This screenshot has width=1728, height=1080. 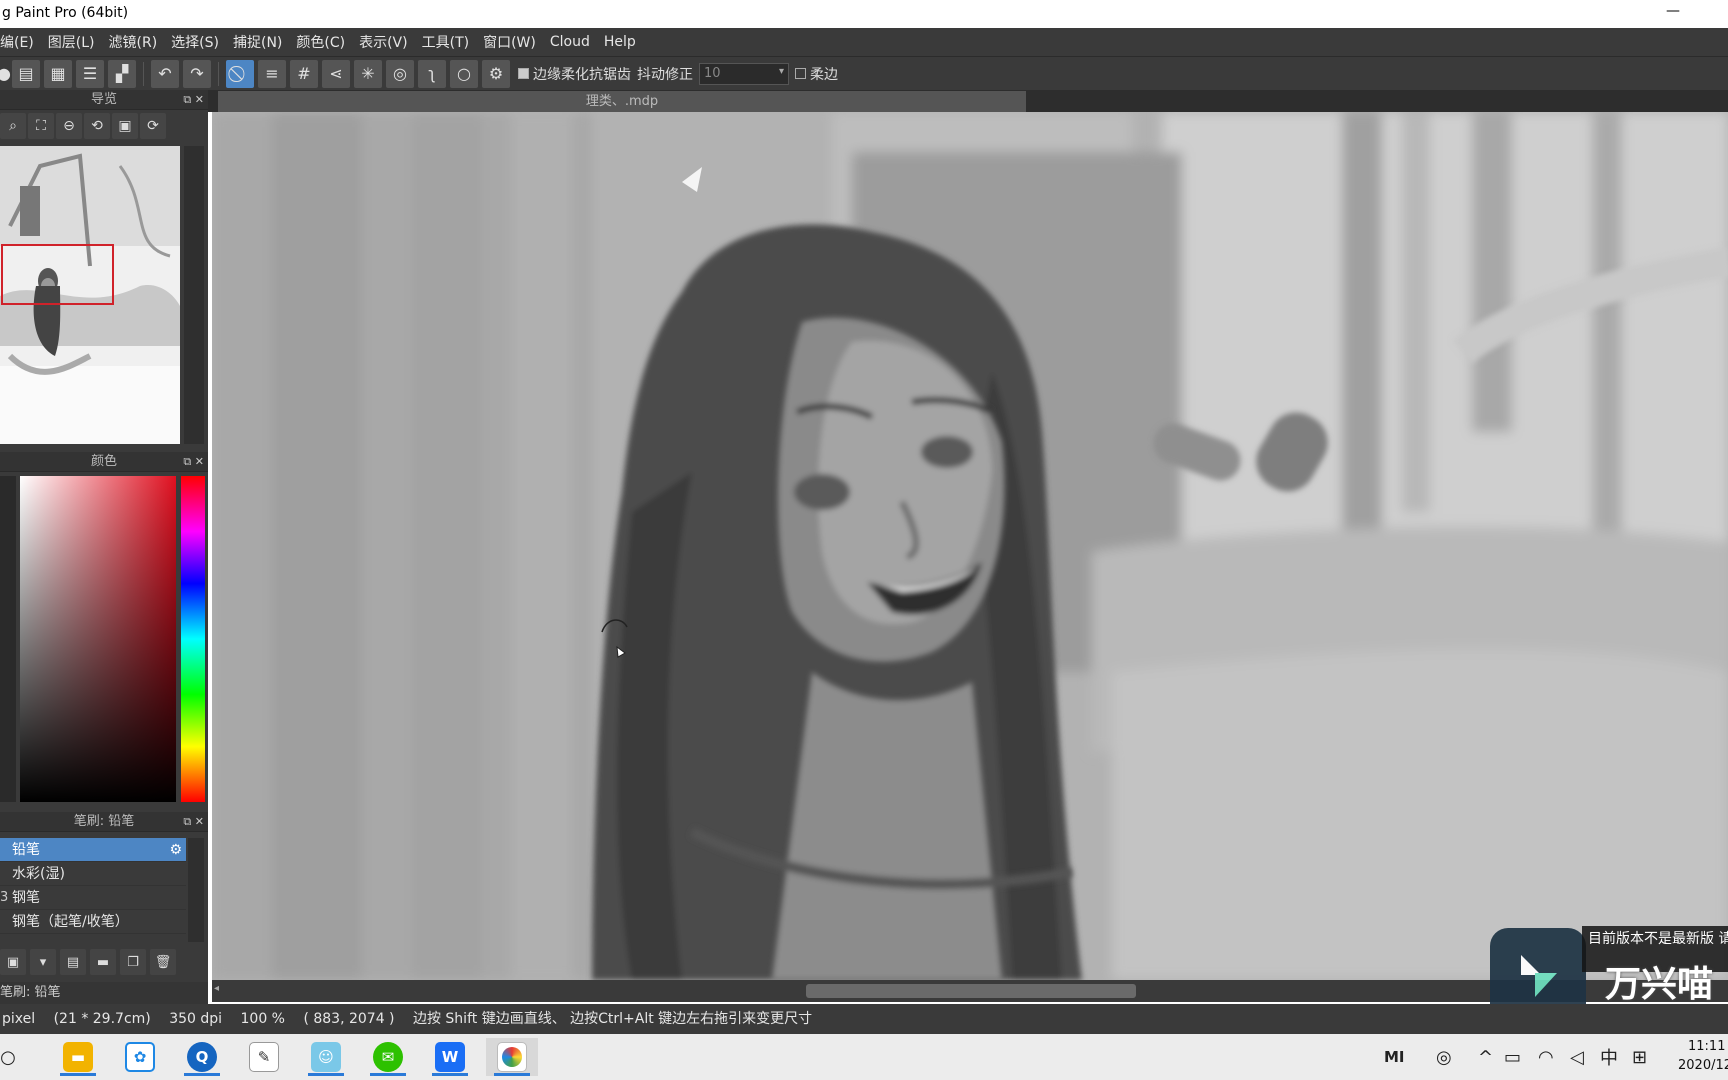 I want to click on antialias-check-icon, so click(x=523, y=73).